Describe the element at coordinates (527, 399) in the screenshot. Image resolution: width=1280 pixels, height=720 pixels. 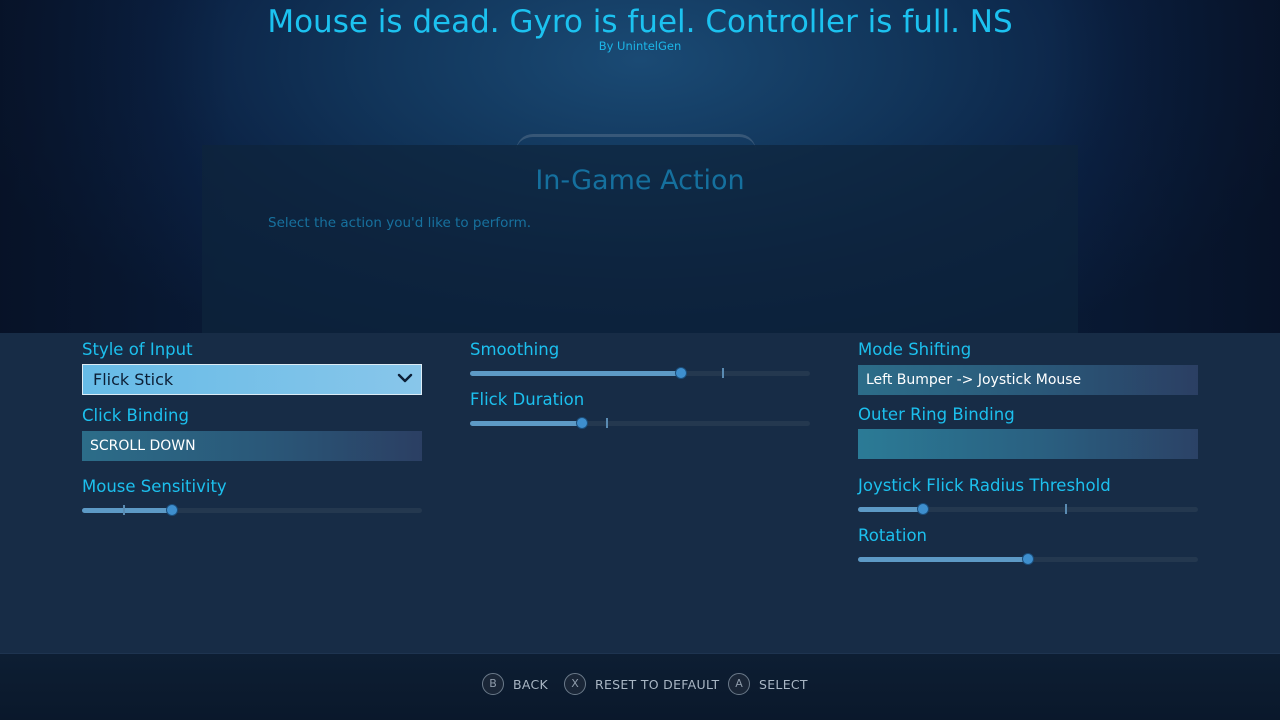
I see `flick-duration-label: Flick Duration` at that location.